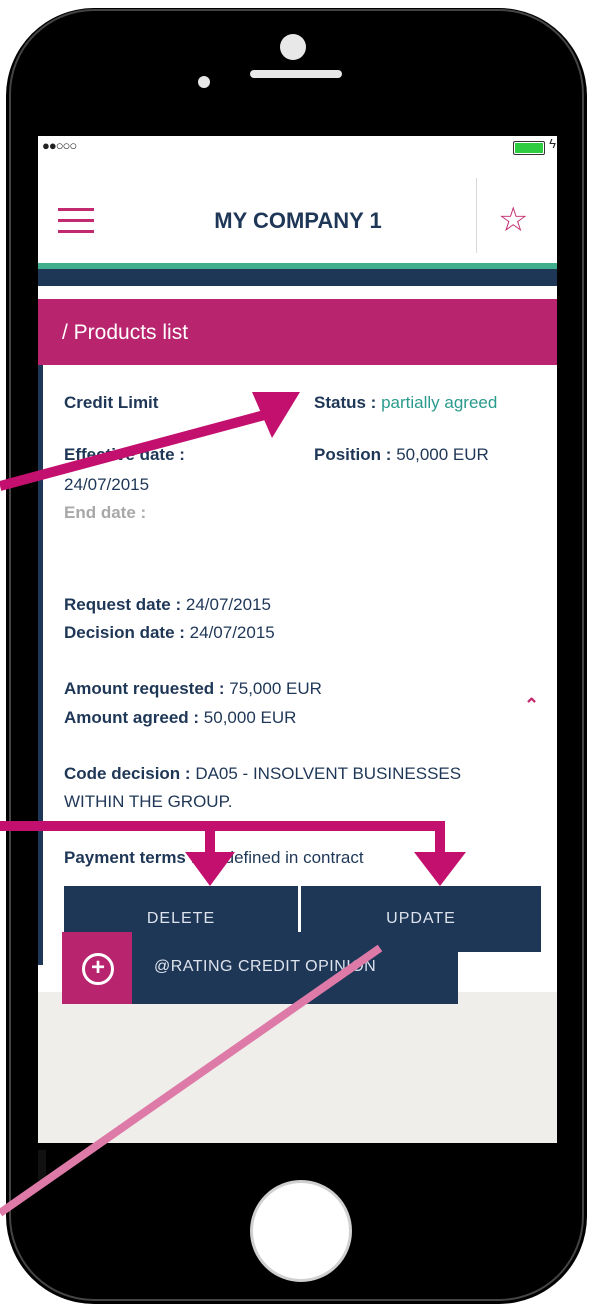 This screenshot has height=1309, width=593. Describe the element at coordinates (40, 665) in the screenshot. I see `card-edge` at that location.